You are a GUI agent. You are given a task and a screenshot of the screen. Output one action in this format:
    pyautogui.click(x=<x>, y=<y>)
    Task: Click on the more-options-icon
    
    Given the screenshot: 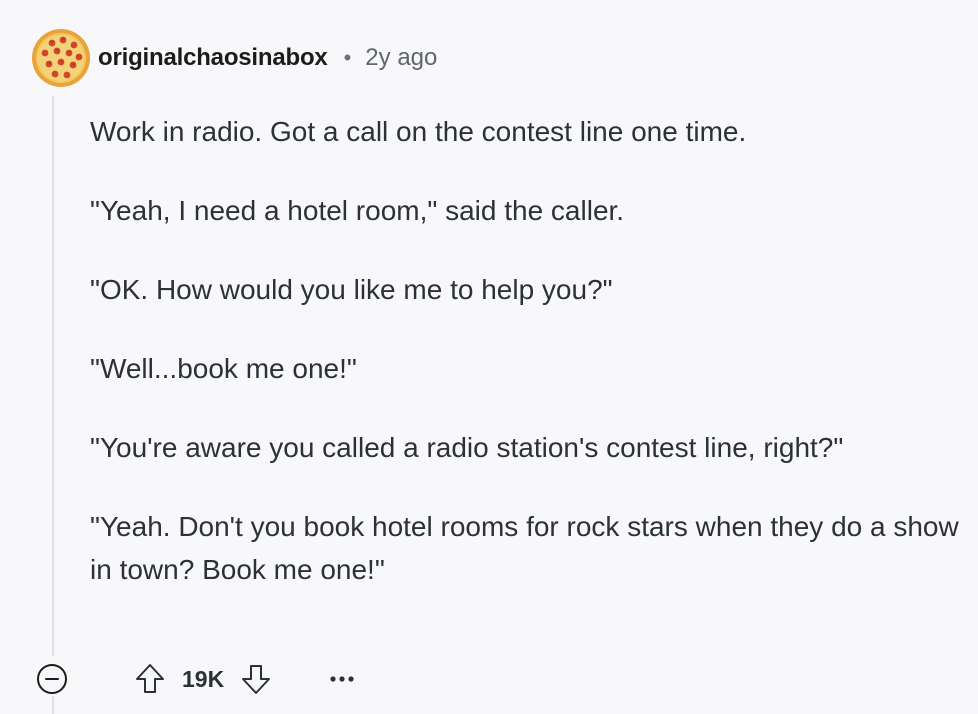 What is the action you would take?
    pyautogui.click(x=342, y=679)
    